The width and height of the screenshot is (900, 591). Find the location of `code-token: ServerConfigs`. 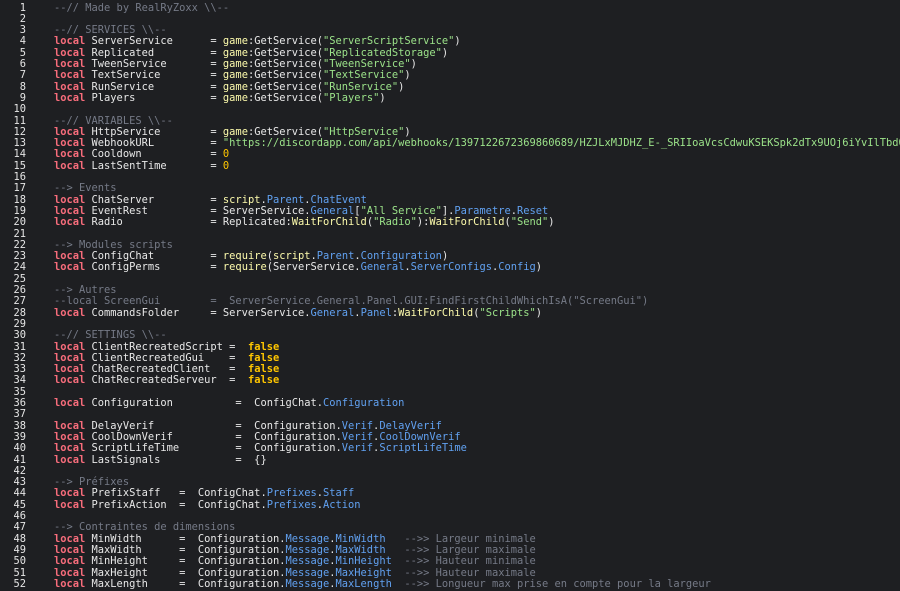

code-token: ServerConfigs is located at coordinates (451, 267).